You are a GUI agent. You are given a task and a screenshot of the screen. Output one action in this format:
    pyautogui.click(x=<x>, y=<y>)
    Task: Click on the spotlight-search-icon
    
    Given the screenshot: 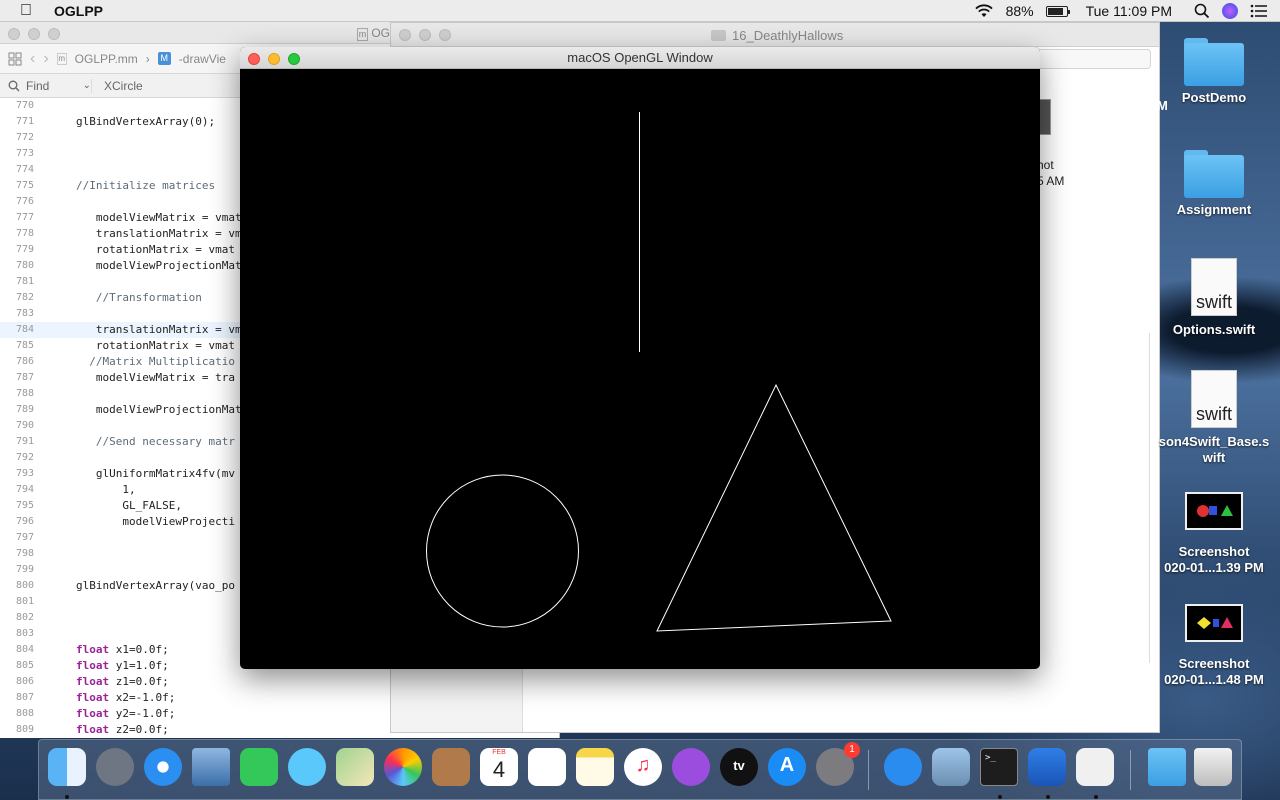 What is the action you would take?
    pyautogui.click(x=1202, y=11)
    